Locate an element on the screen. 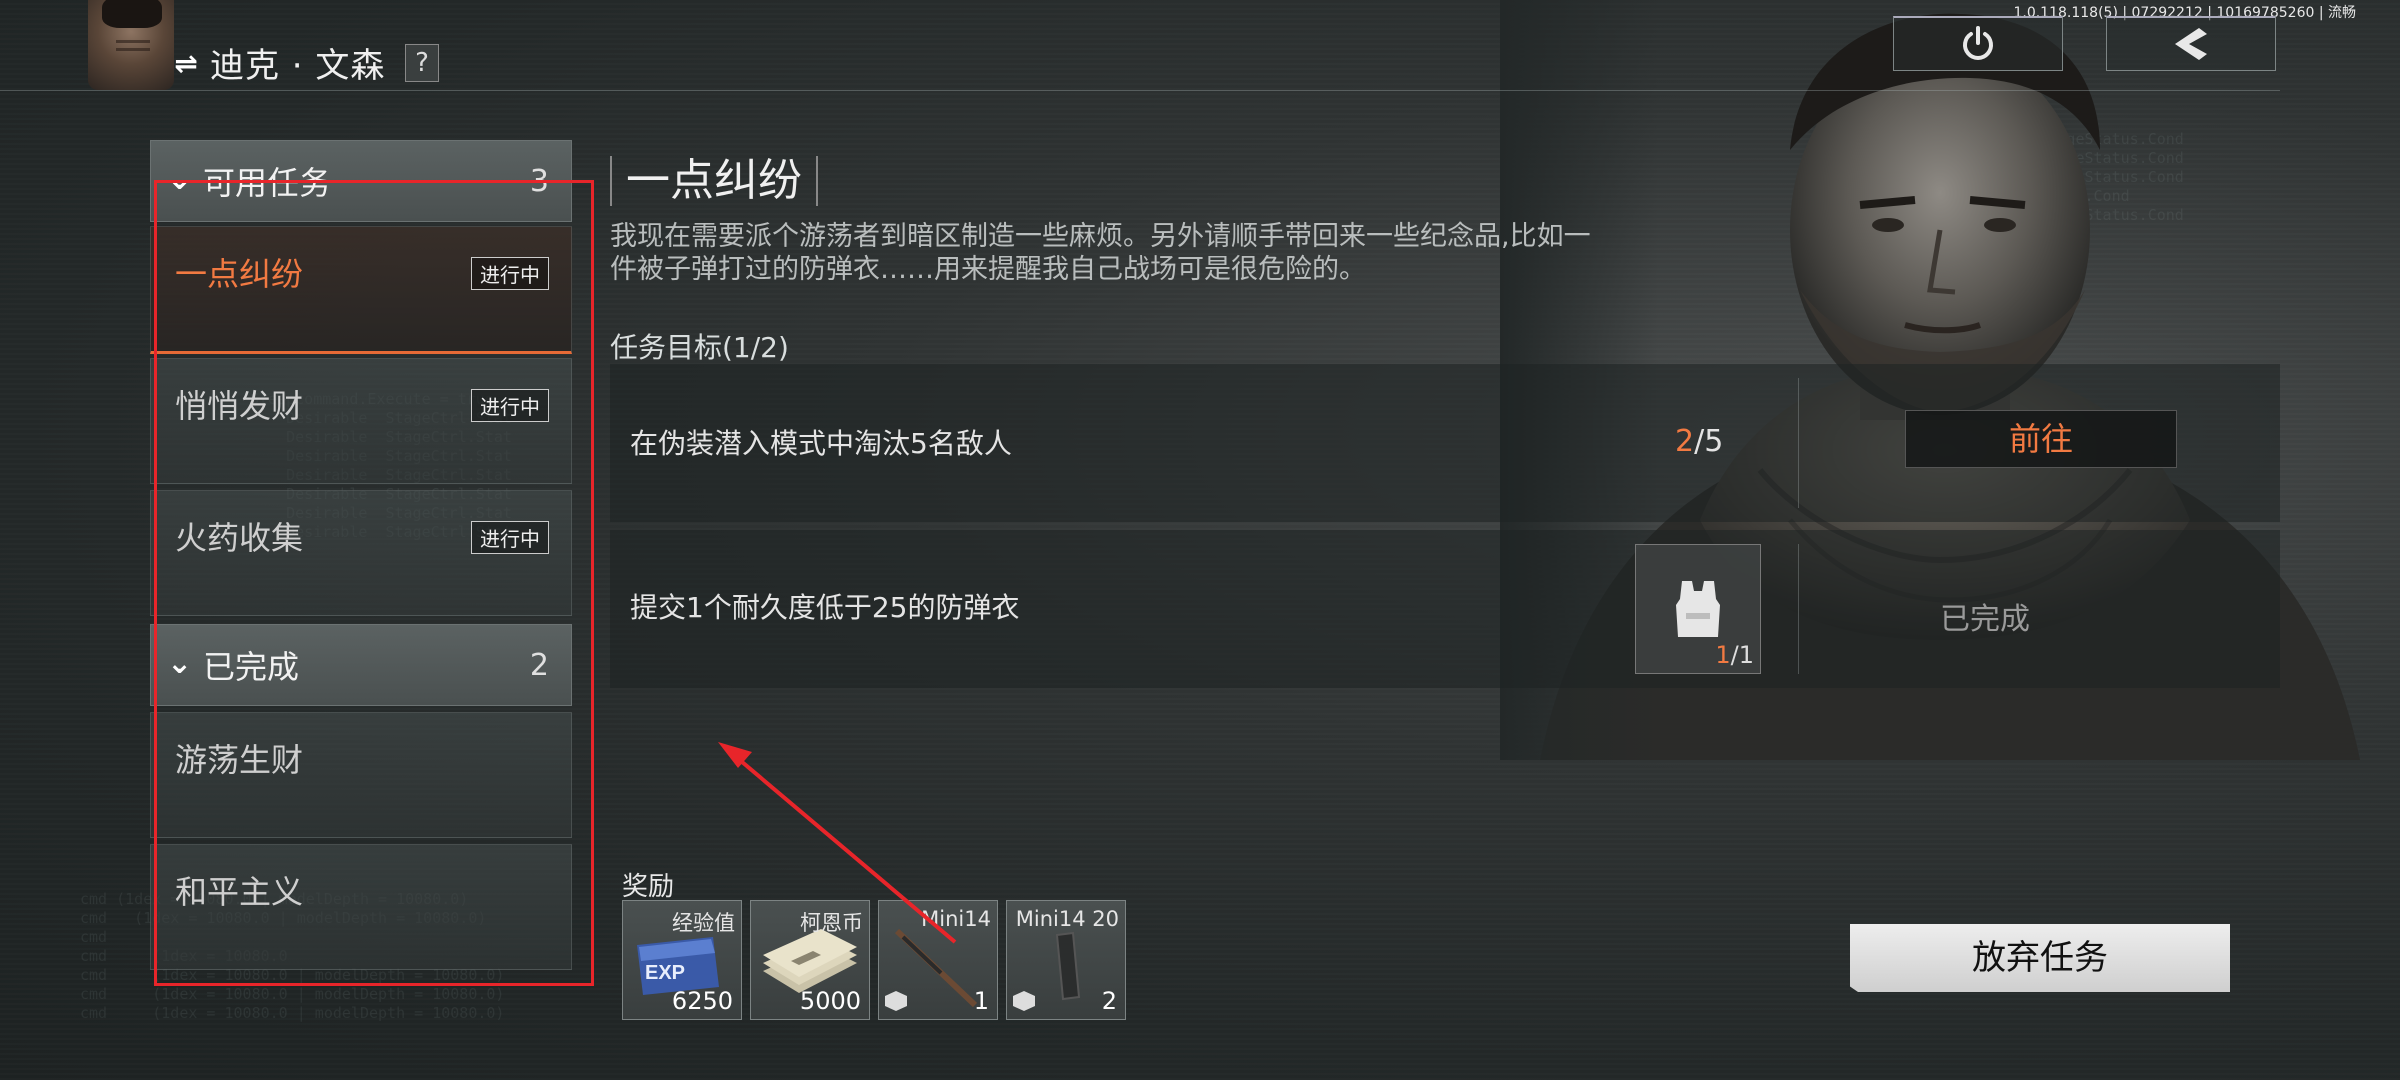 This screenshot has width=2400, height=1080. item-quantity: 1/1 is located at coordinates (1734, 655).